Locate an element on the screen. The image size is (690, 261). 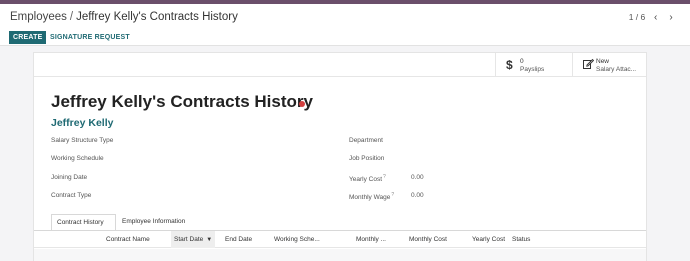
monthly-wage-label-text: Monthly Wage is located at coordinates (370, 198).